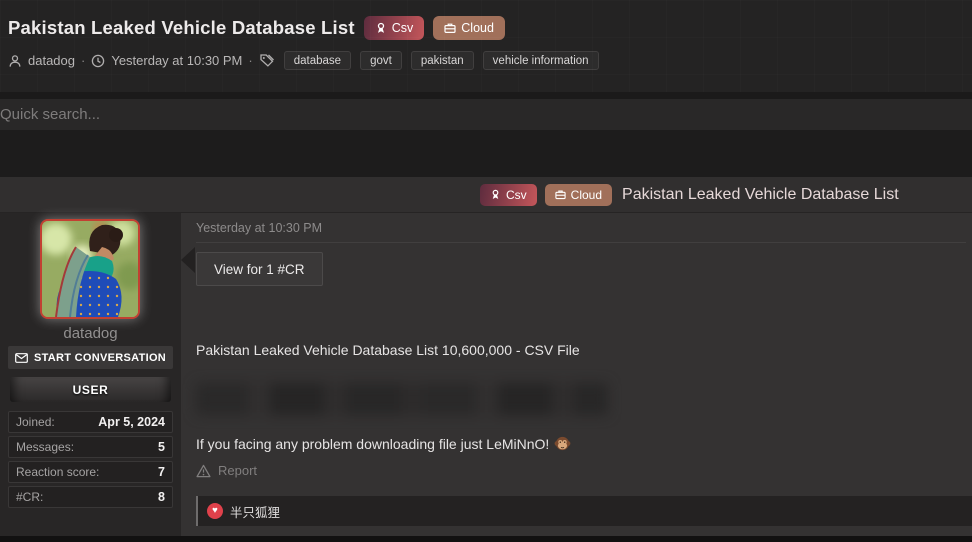  What do you see at coordinates (100, 357) in the screenshot?
I see `start-conversation-label: START CONVERSATION` at bounding box center [100, 357].